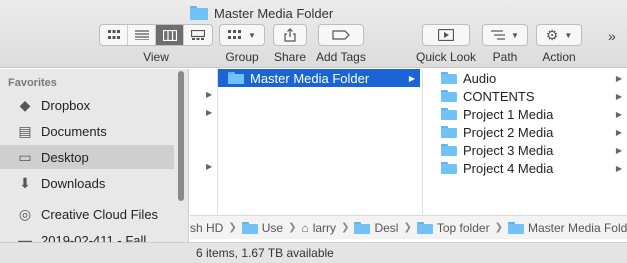 The width and height of the screenshot is (627, 263). Describe the element at coordinates (94, 237) in the screenshot. I see `sidebar-item-label: 2019-02-411 - Fall` at that location.